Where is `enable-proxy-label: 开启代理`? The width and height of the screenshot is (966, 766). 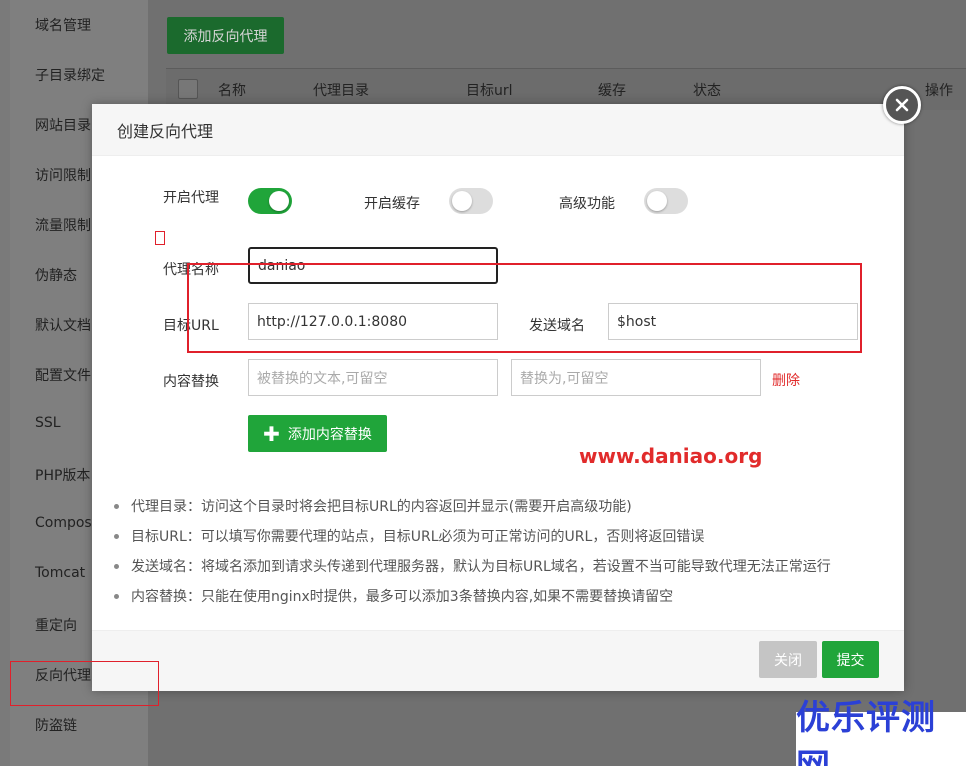
enable-proxy-label: 开启代理 is located at coordinates (191, 198).